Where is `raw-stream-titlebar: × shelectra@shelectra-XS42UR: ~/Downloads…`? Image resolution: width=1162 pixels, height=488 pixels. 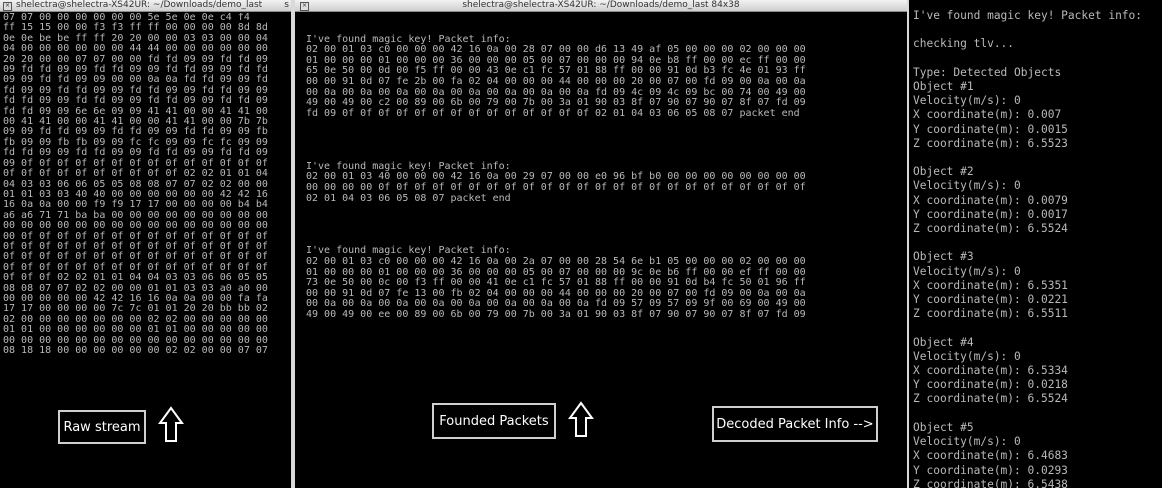
raw-stream-titlebar: × shelectra@shelectra-XS42UR: ~/Downloads… is located at coordinates (145, 6).